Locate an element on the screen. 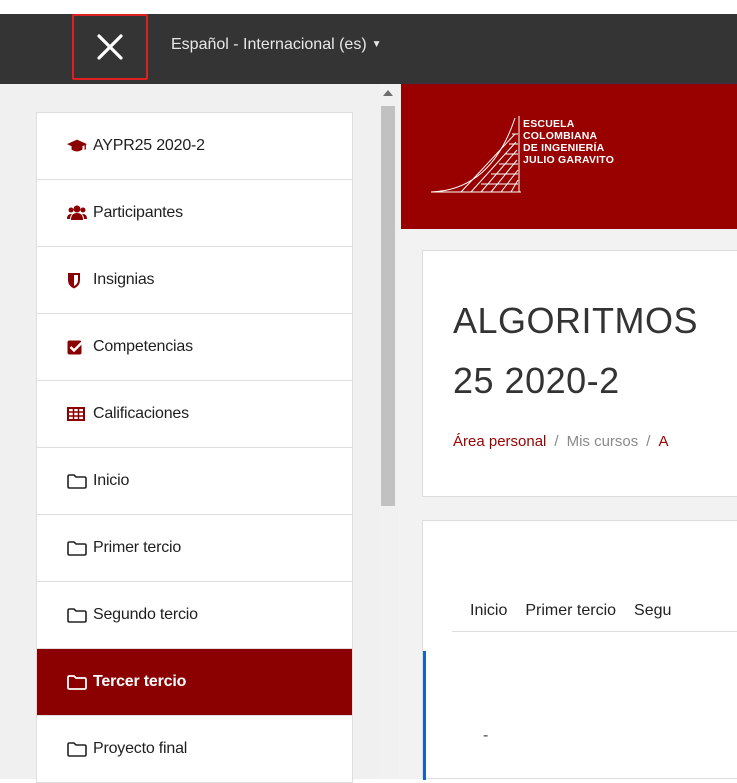 Image resolution: width=737 pixels, height=783 pixels. drawer-scrollbar is located at coordinates (388, 431).